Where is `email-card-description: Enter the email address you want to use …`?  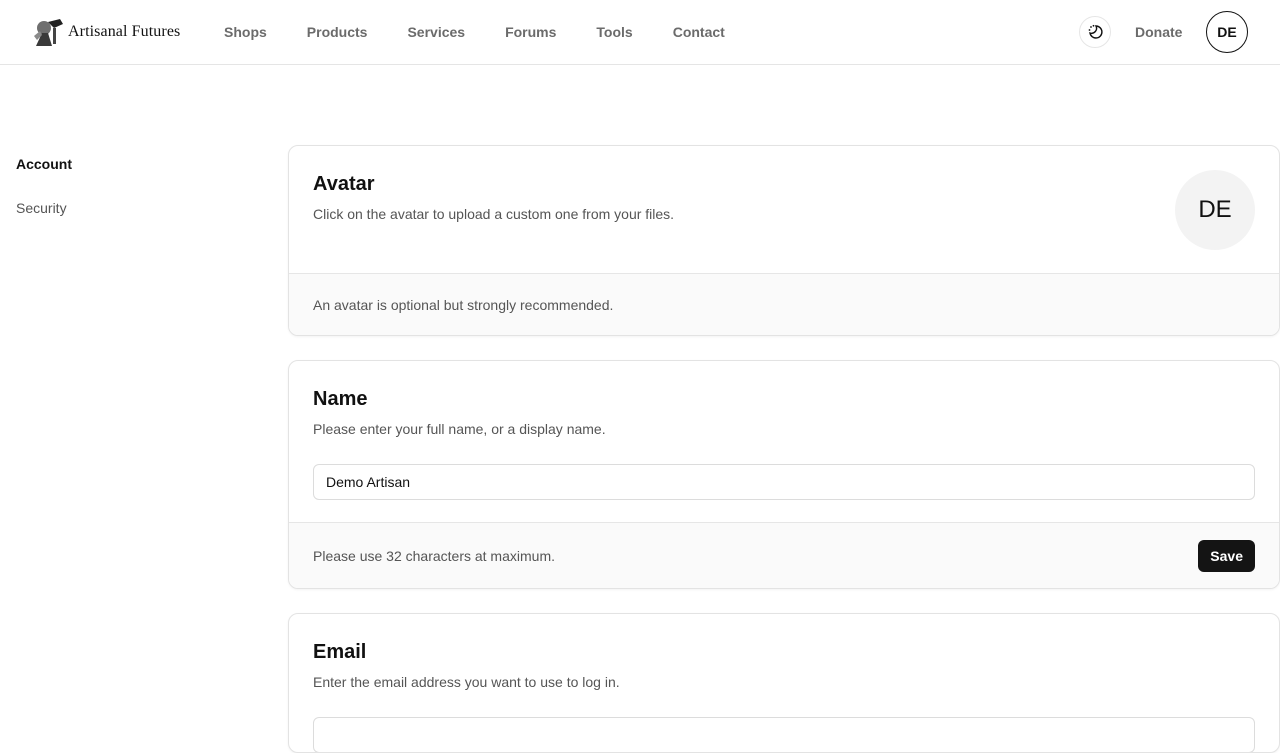 email-card-description: Enter the email address you want to use … is located at coordinates (466, 682).